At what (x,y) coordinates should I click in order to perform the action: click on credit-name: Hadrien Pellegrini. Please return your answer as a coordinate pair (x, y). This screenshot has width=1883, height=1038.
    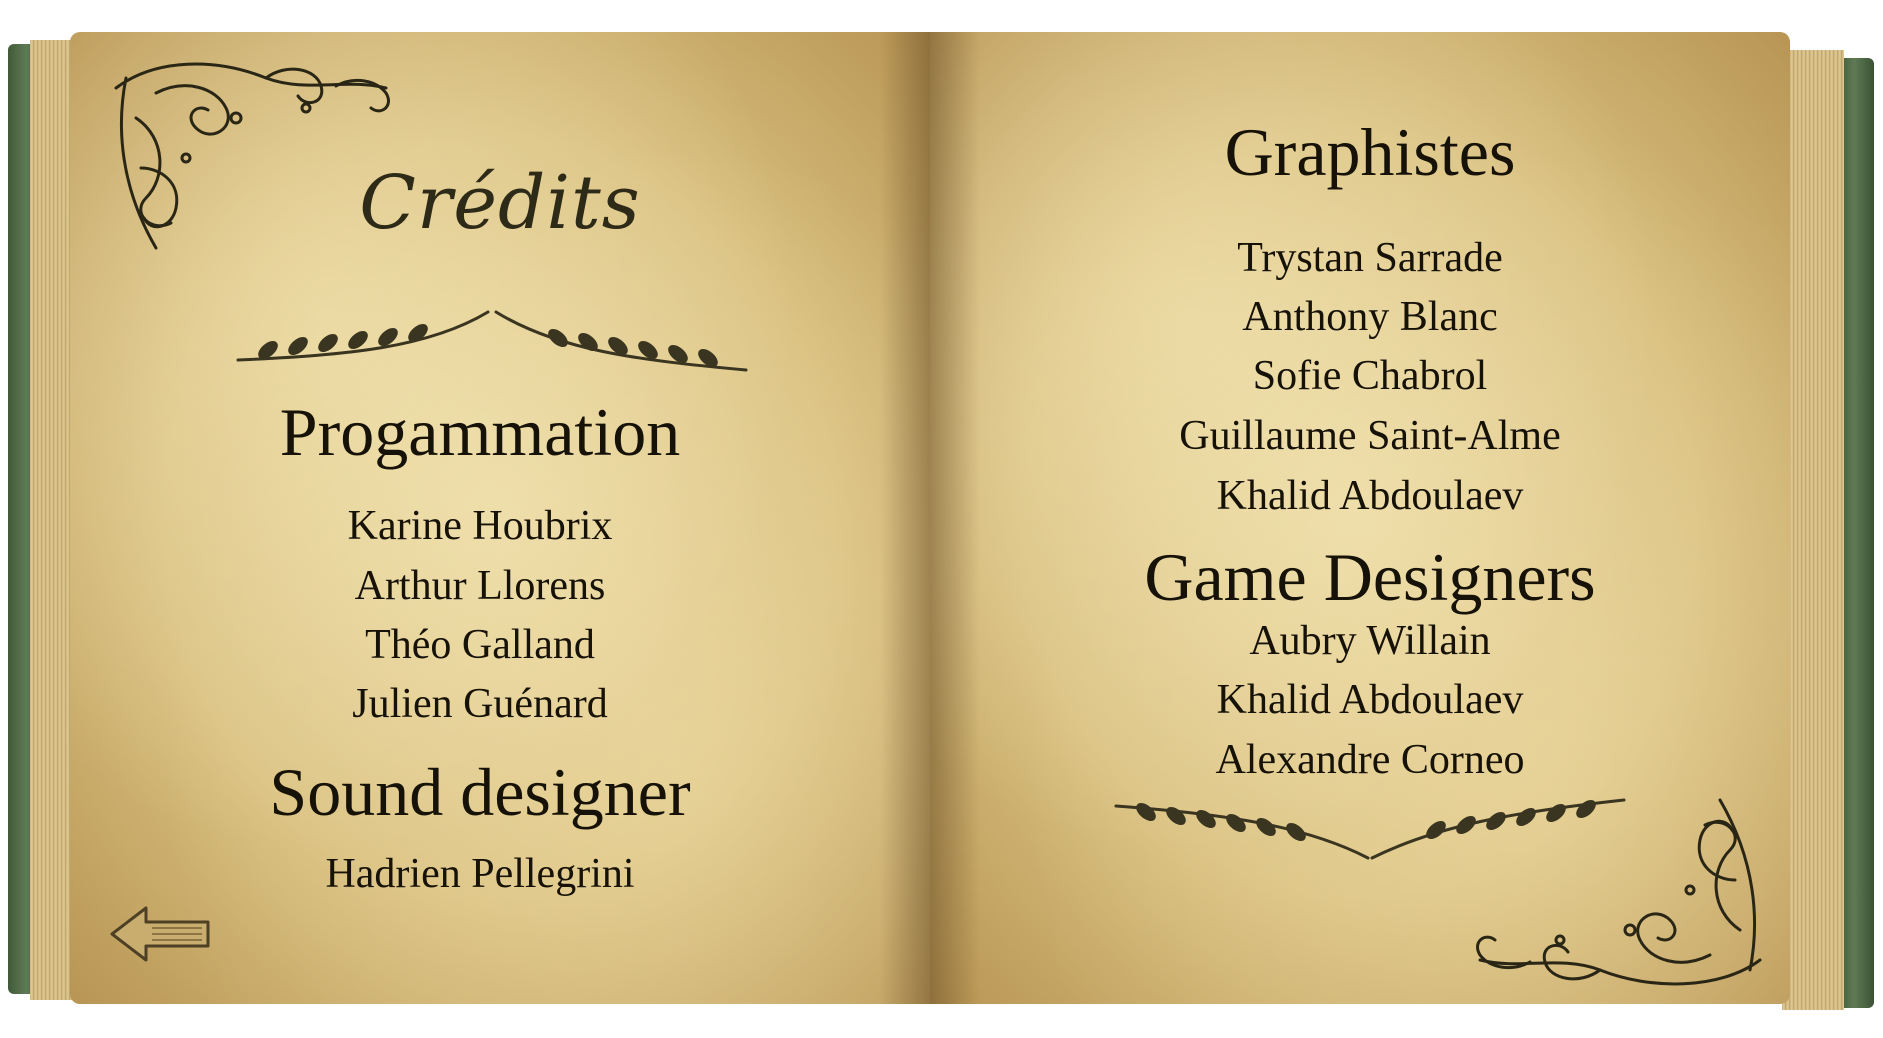
    Looking at the image, I should click on (480, 874).